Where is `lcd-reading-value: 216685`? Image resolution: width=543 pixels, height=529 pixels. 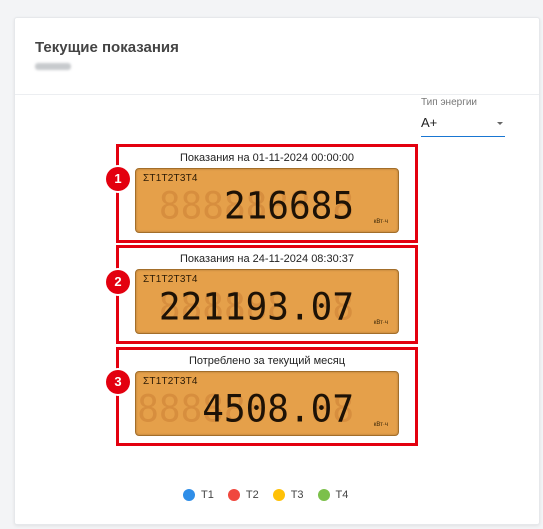 lcd-reading-value: 216685 is located at coordinates (288, 206).